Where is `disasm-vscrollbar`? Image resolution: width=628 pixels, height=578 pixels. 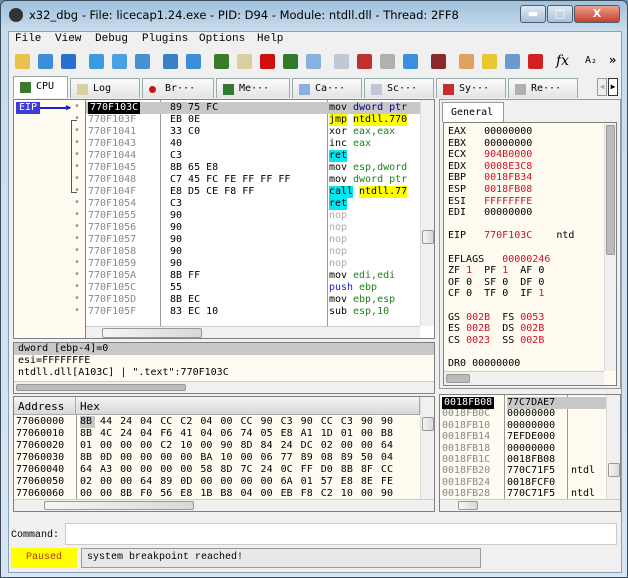
disasm-vscrollbar is located at coordinates (427, 213).